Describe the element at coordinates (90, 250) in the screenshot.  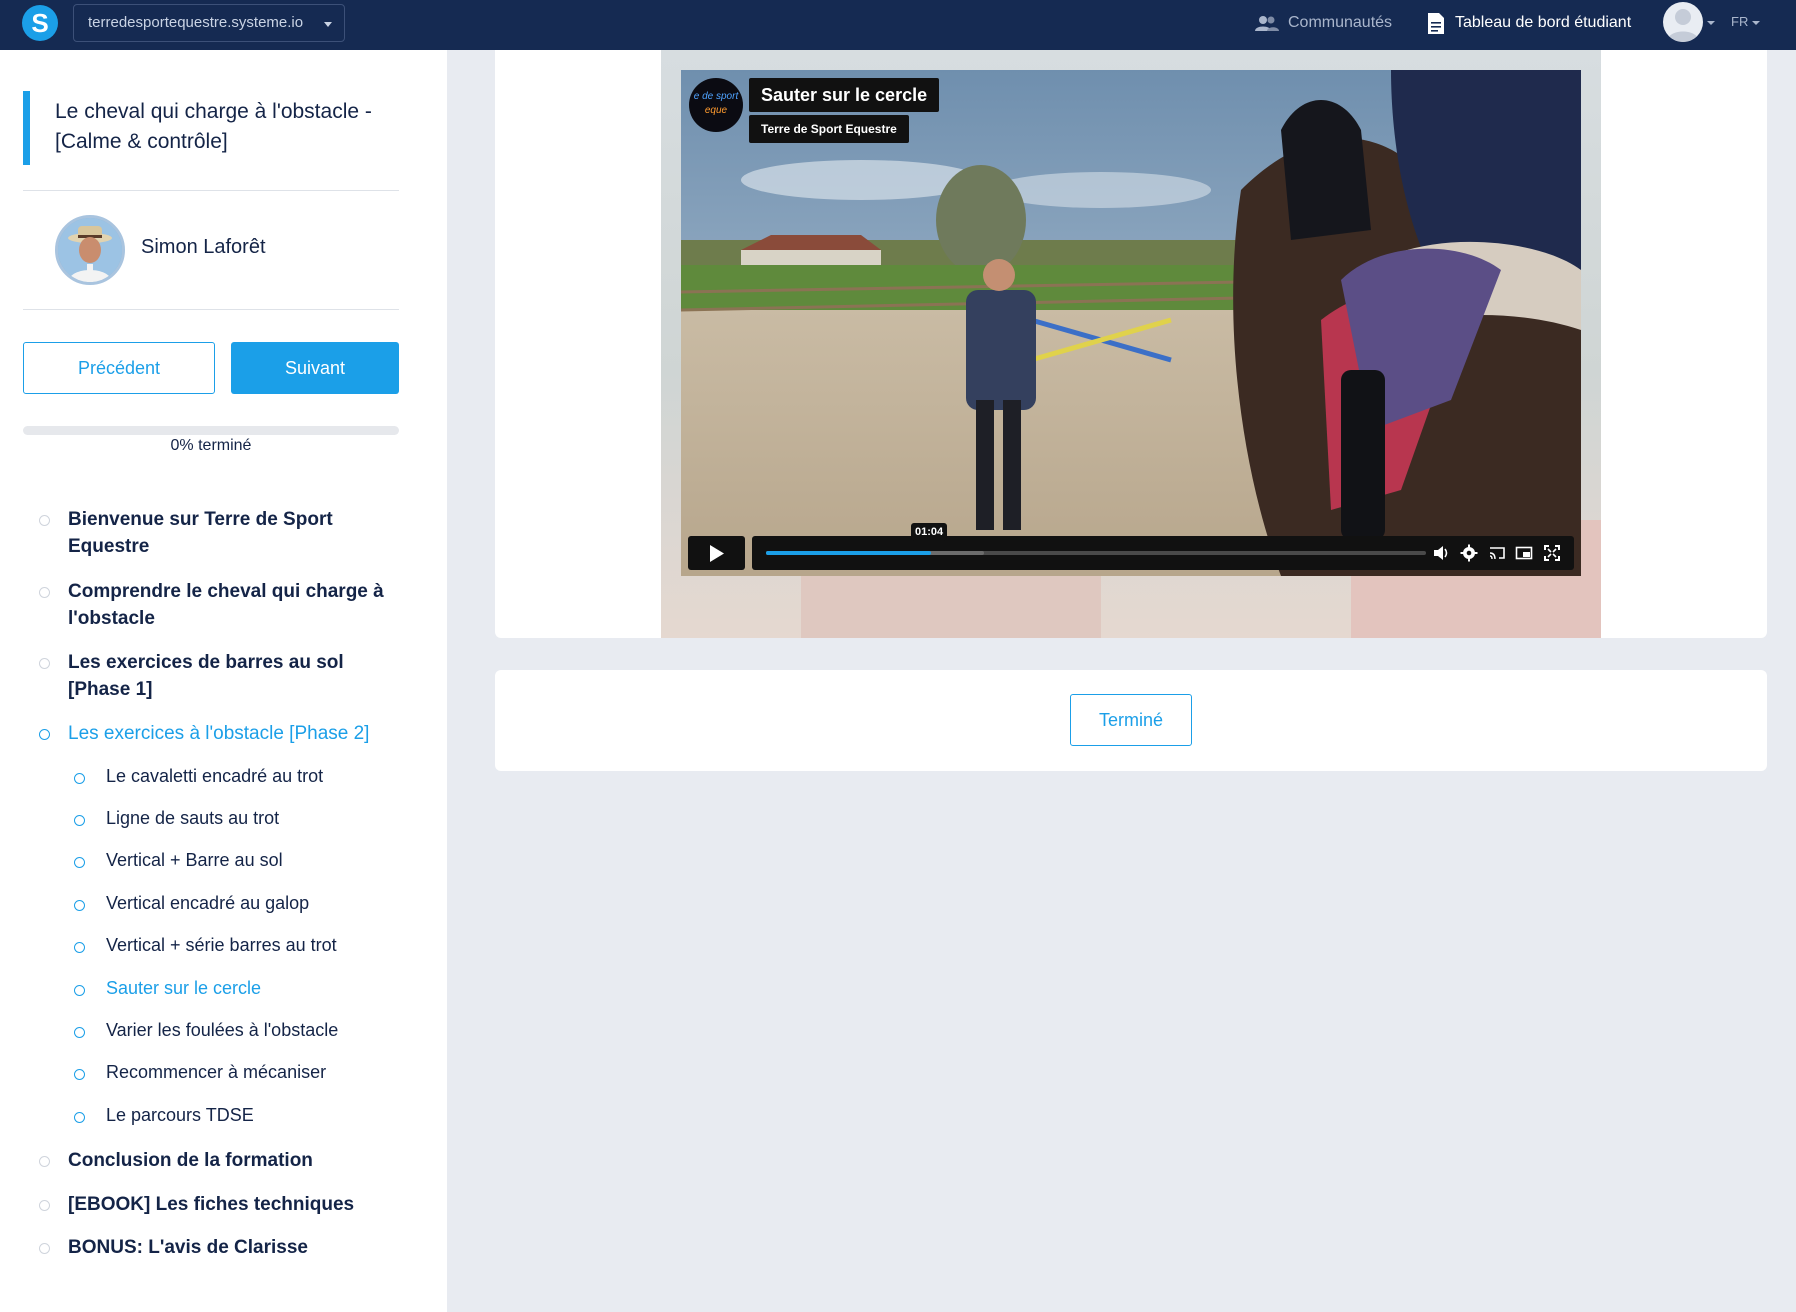
I see `author-avatar` at that location.